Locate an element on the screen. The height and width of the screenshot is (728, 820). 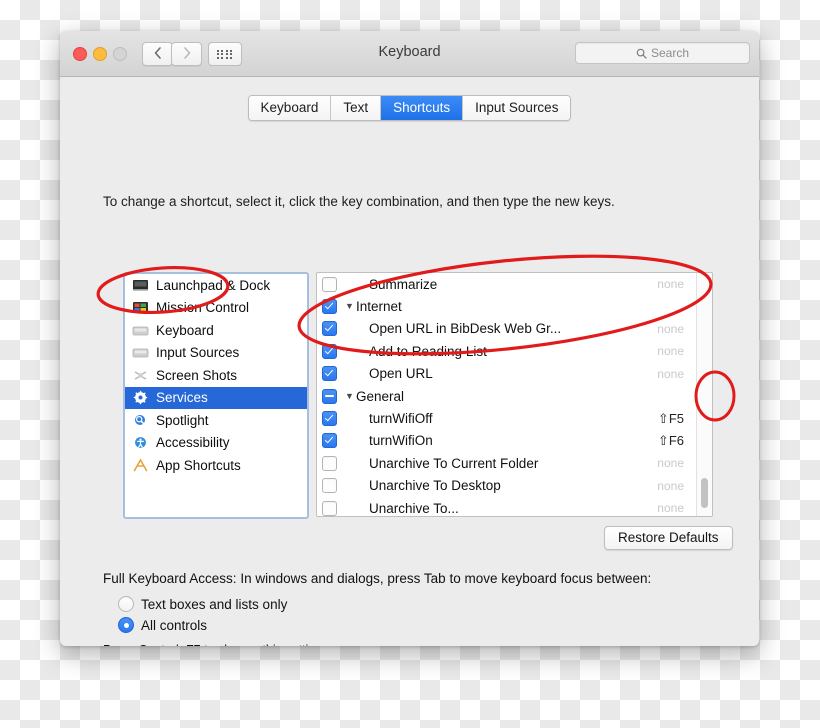
radio-label: All controls is located at coordinates (174, 625).